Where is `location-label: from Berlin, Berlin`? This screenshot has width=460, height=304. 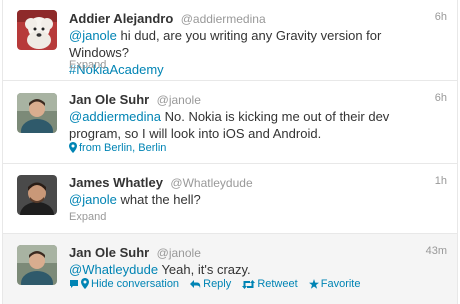
location-label: from Berlin, Berlin is located at coordinates (123, 148).